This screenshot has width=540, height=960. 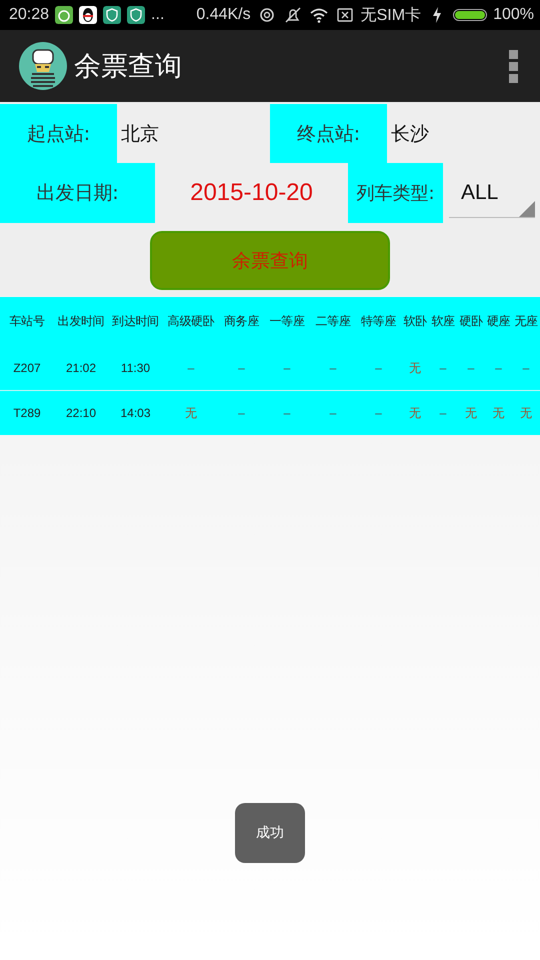 What do you see at coordinates (135, 321) in the screenshot?
I see `column-header: 到达时间` at bounding box center [135, 321].